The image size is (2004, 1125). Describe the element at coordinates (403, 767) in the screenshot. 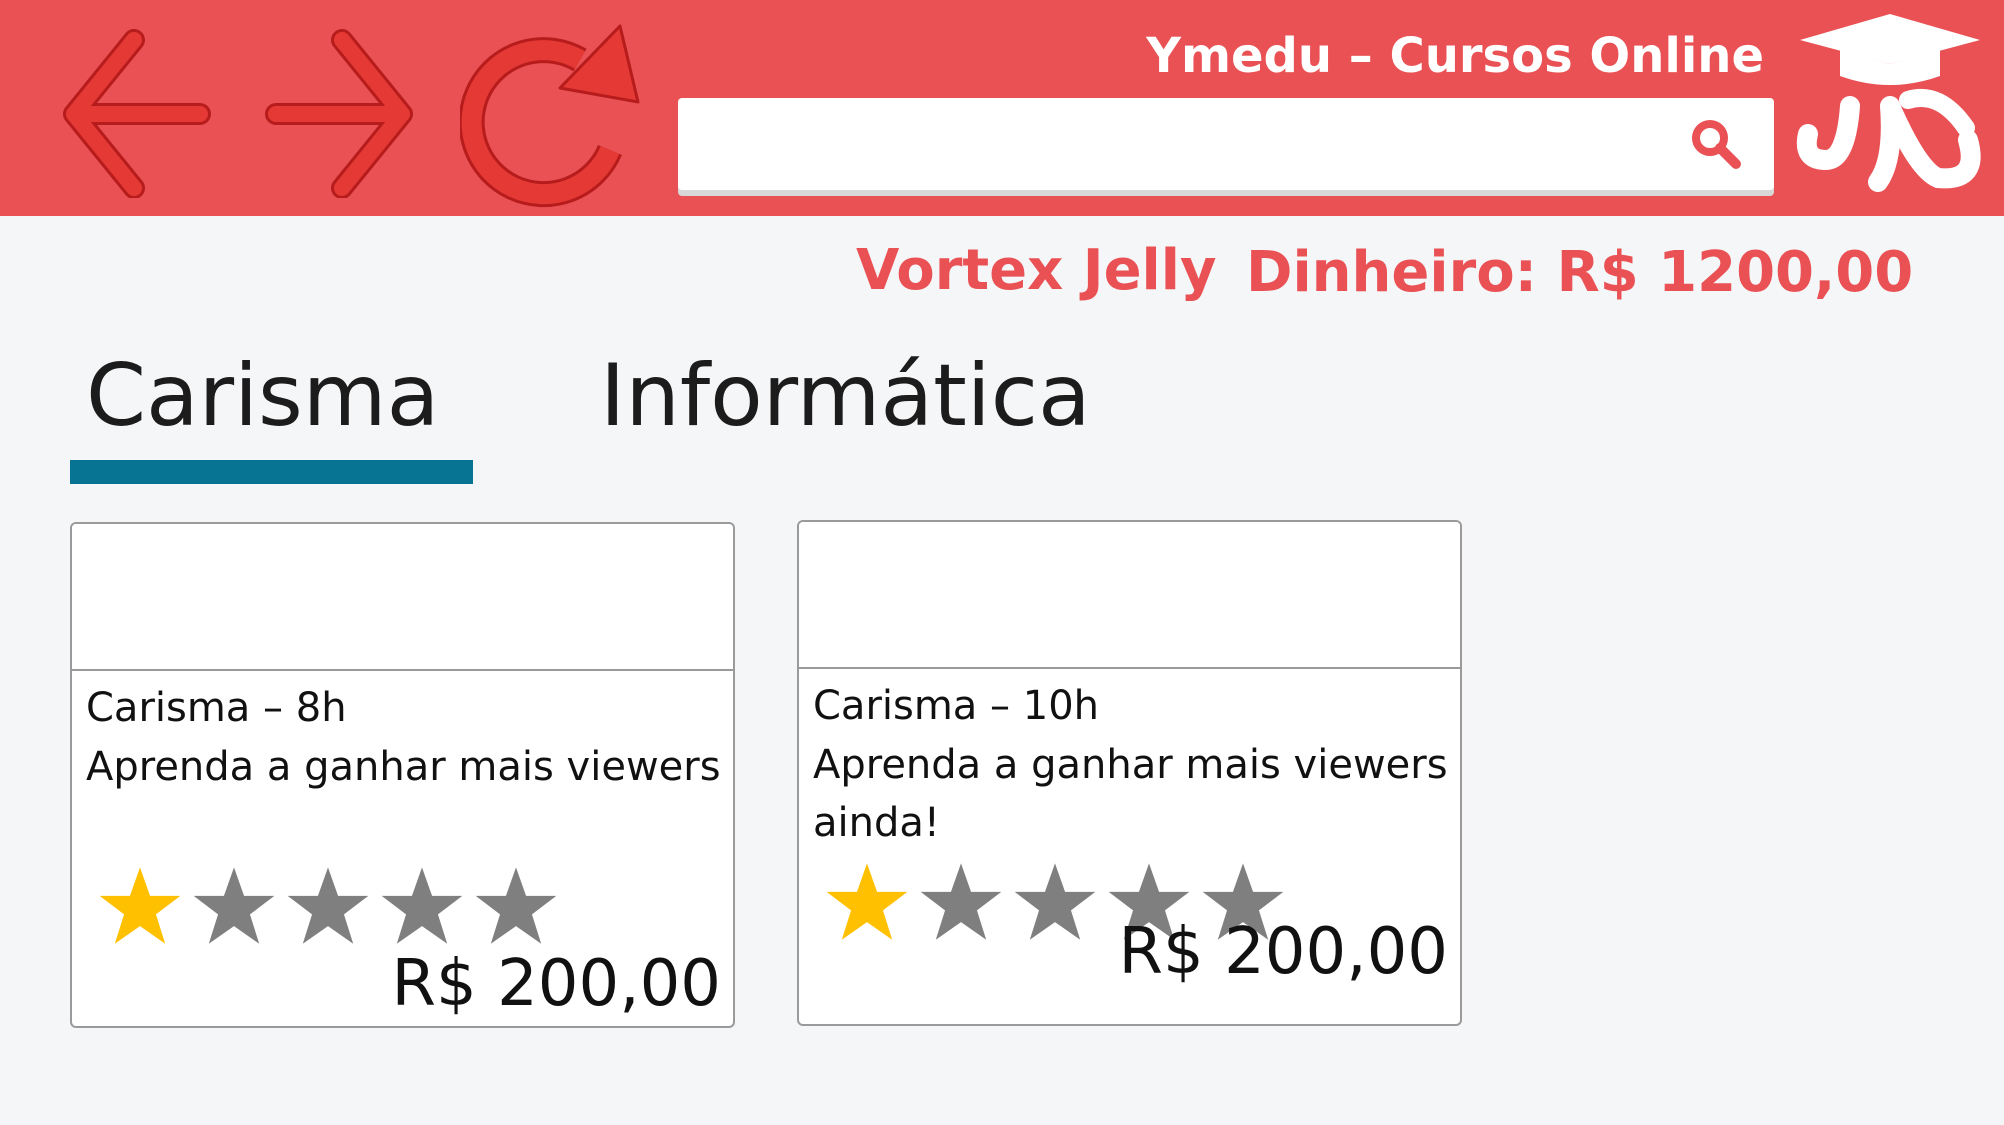

I see `course-description: Aprenda a ganhar mais viewers` at that location.